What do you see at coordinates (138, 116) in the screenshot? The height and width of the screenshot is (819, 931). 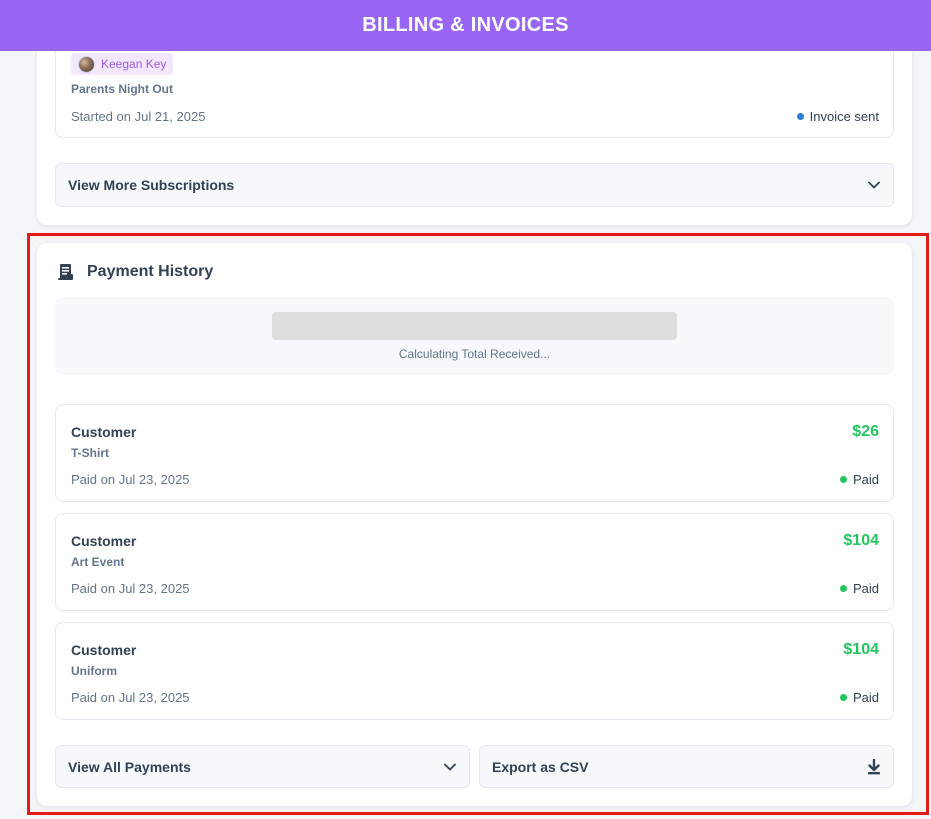 I see `subscription-start-date: Started on Jul 21, 2025` at bounding box center [138, 116].